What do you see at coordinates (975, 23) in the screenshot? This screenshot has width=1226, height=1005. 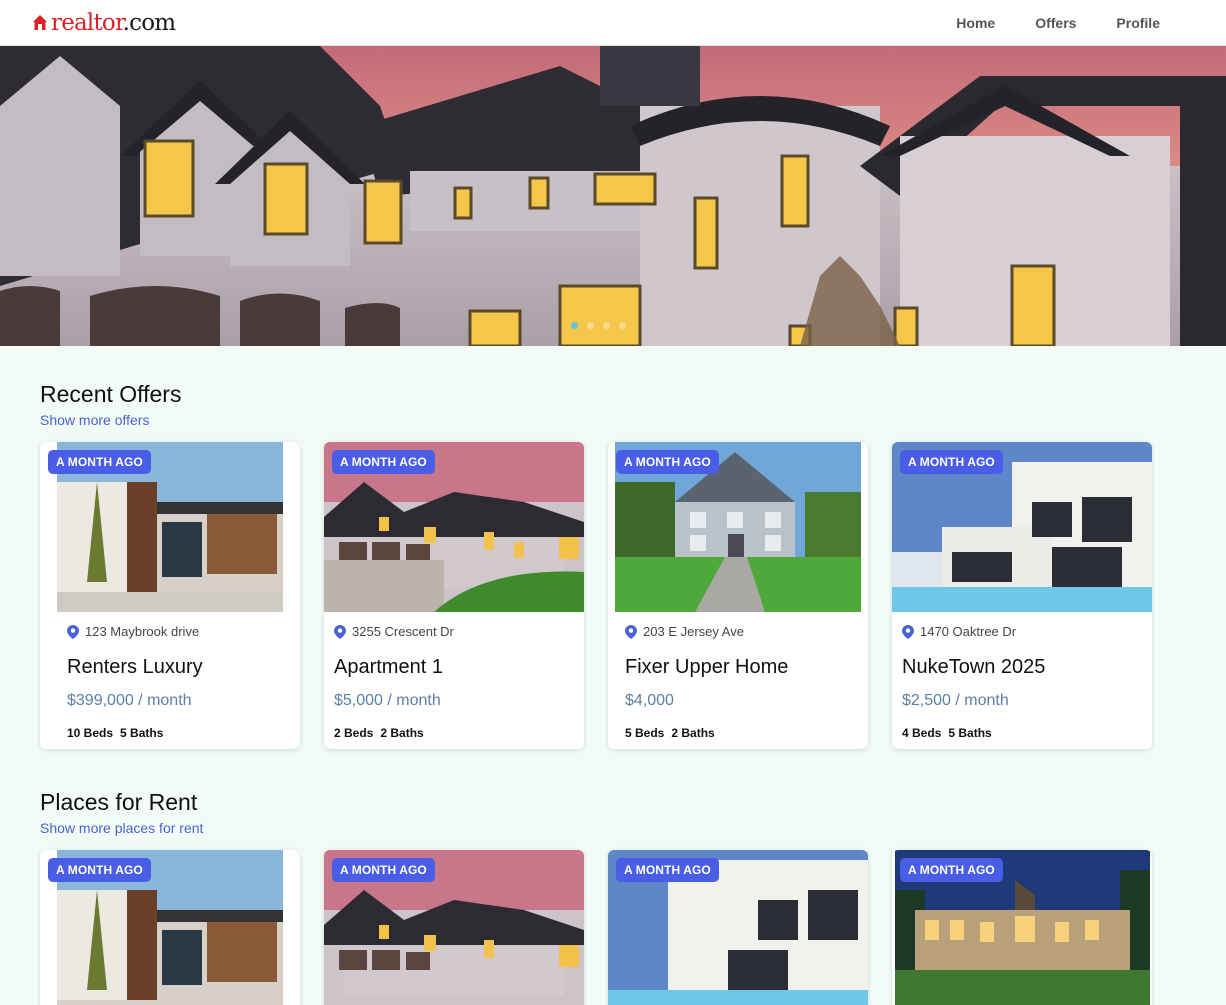 I see `nav-home: Home` at bounding box center [975, 23].